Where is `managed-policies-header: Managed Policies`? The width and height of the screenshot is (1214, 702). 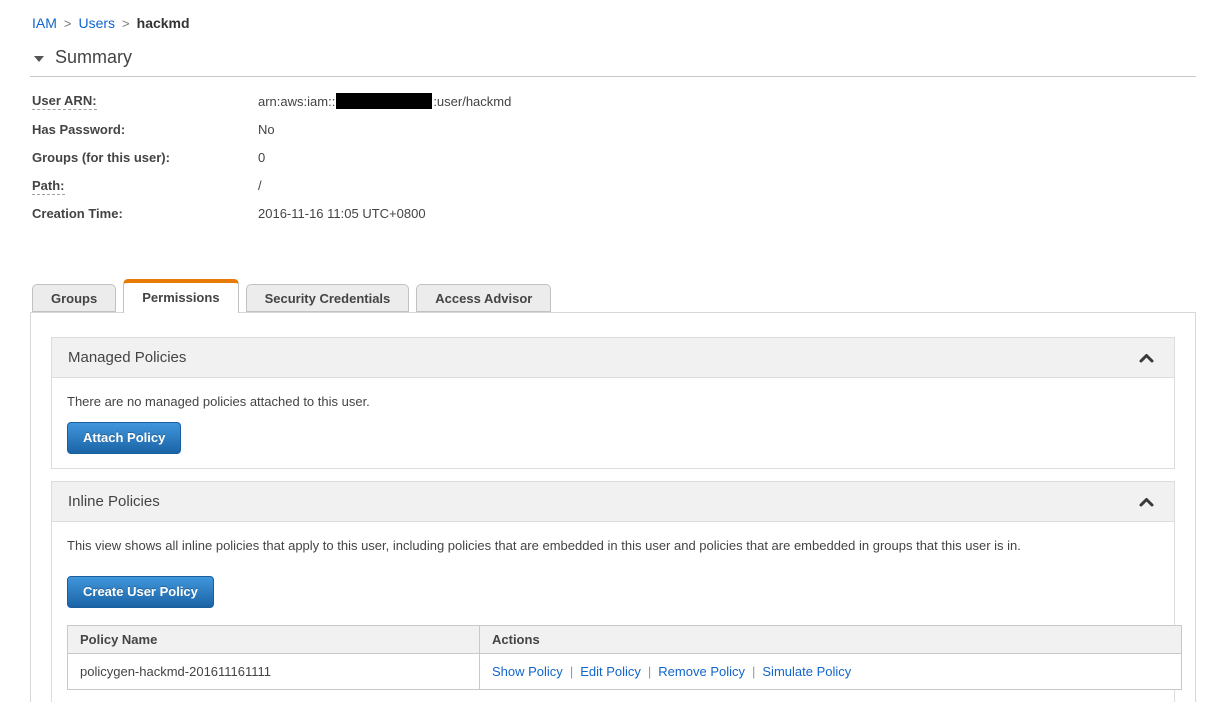
managed-policies-header: Managed Policies is located at coordinates (613, 358).